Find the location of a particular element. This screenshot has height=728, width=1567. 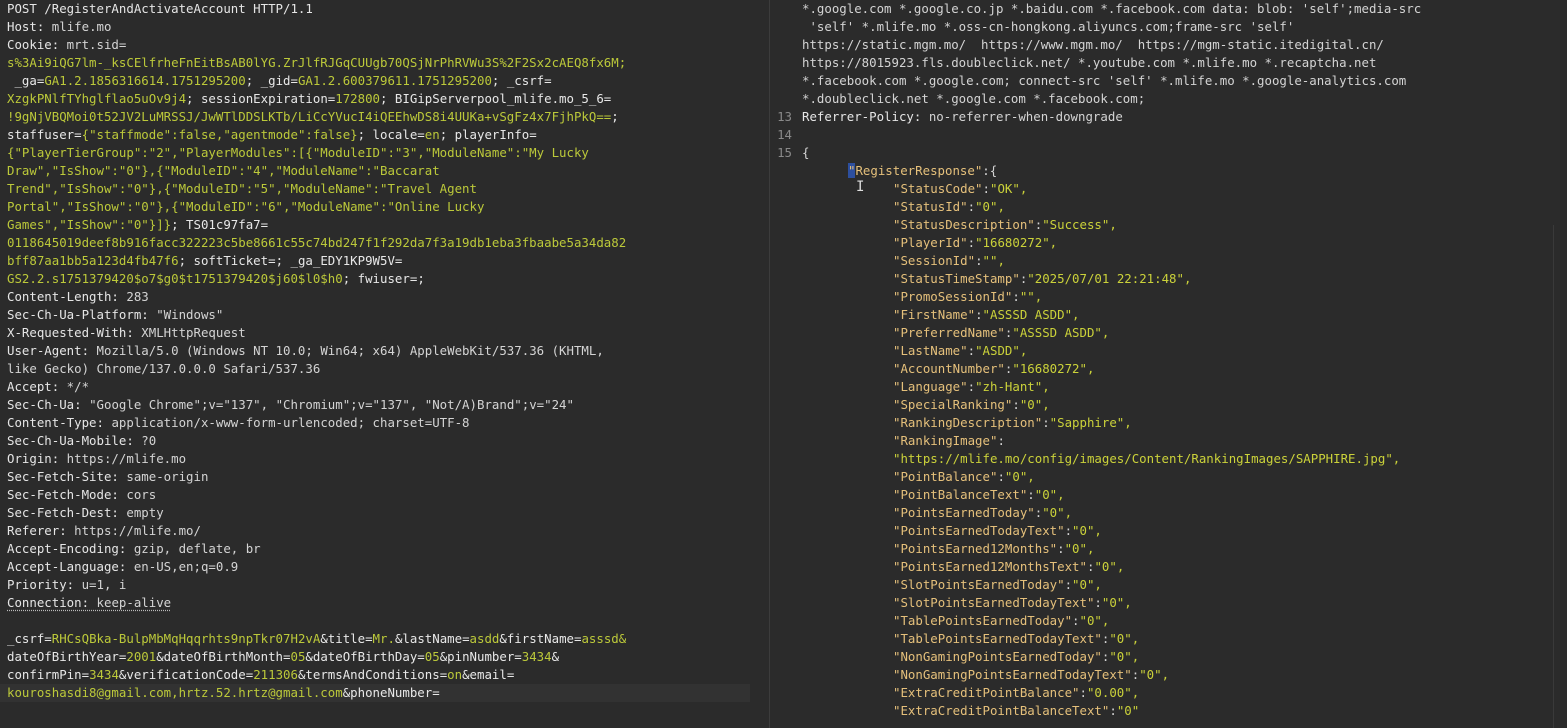

json-root-key-line: "RegisterResponse":{ is located at coordinates (1168, 171).